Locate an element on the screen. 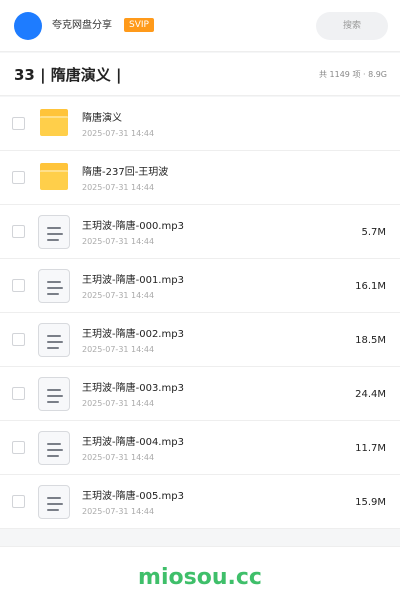 Image resolution: width=400 pixels, height=600 pixels. list-item: 王玥波-隋唐-004.mp3 2025-07-31 14:44 11.7M is located at coordinates (200, 448).